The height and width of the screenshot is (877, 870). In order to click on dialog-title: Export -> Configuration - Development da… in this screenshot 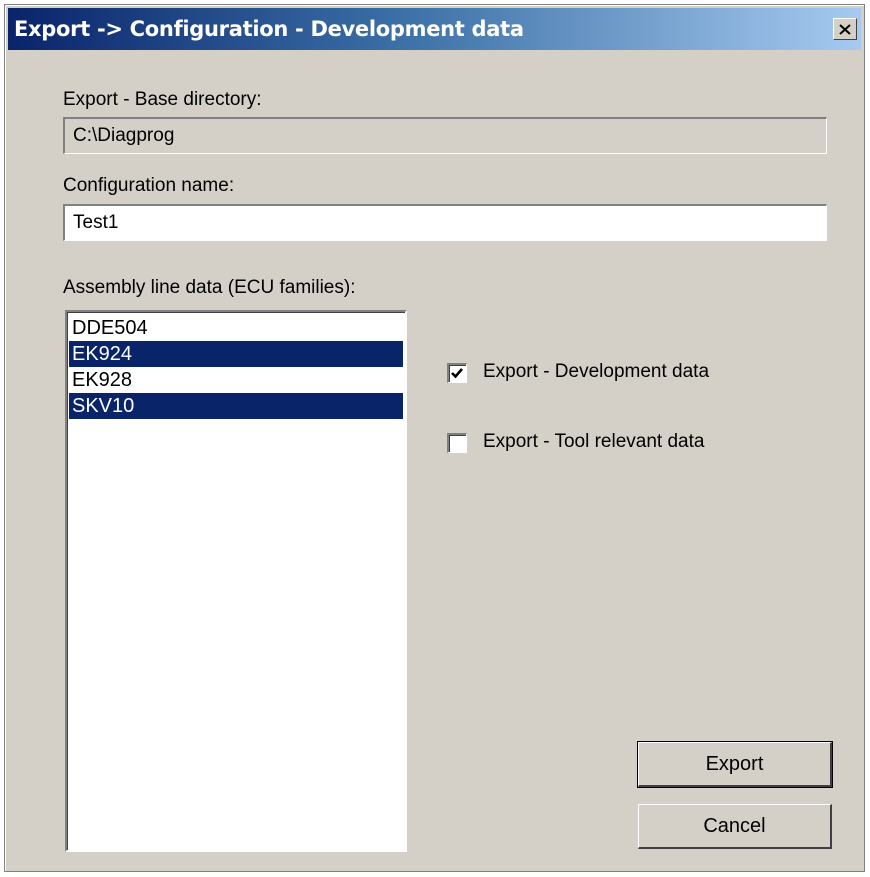, I will do `click(269, 29)`.